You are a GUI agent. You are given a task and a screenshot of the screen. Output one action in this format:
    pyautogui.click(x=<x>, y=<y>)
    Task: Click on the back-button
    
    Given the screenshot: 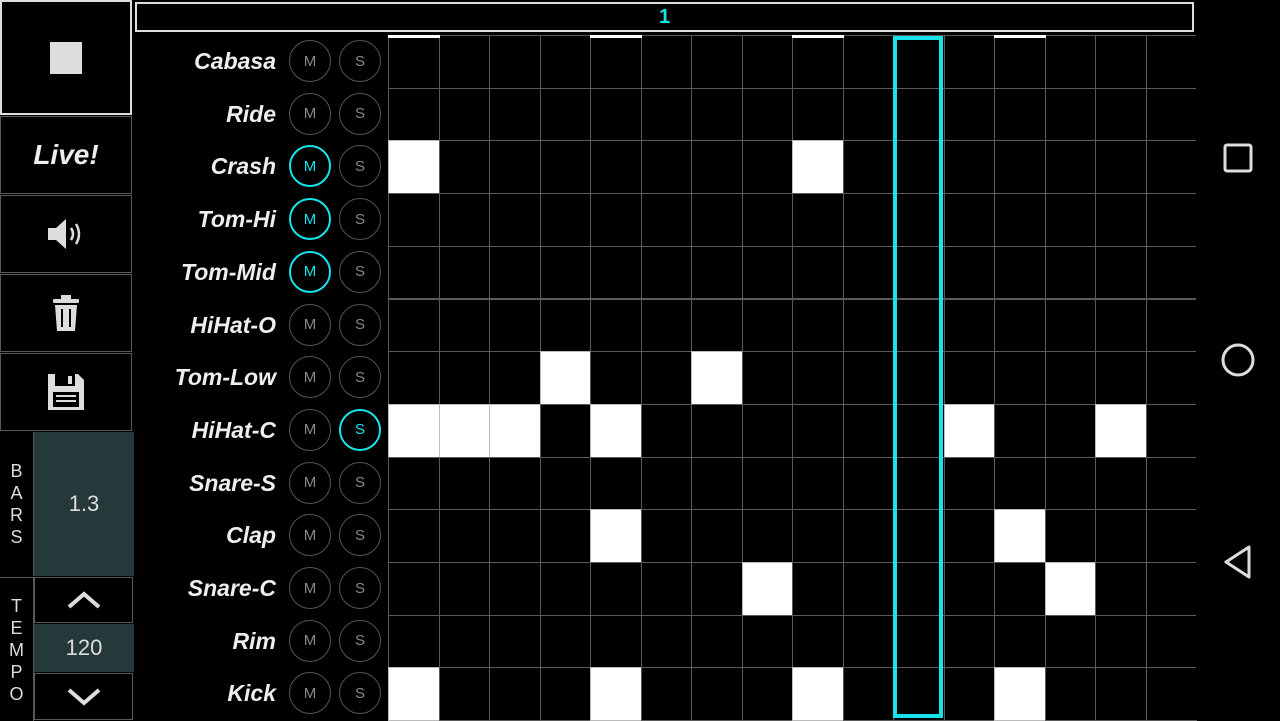 What is the action you would take?
    pyautogui.click(x=1238, y=562)
    